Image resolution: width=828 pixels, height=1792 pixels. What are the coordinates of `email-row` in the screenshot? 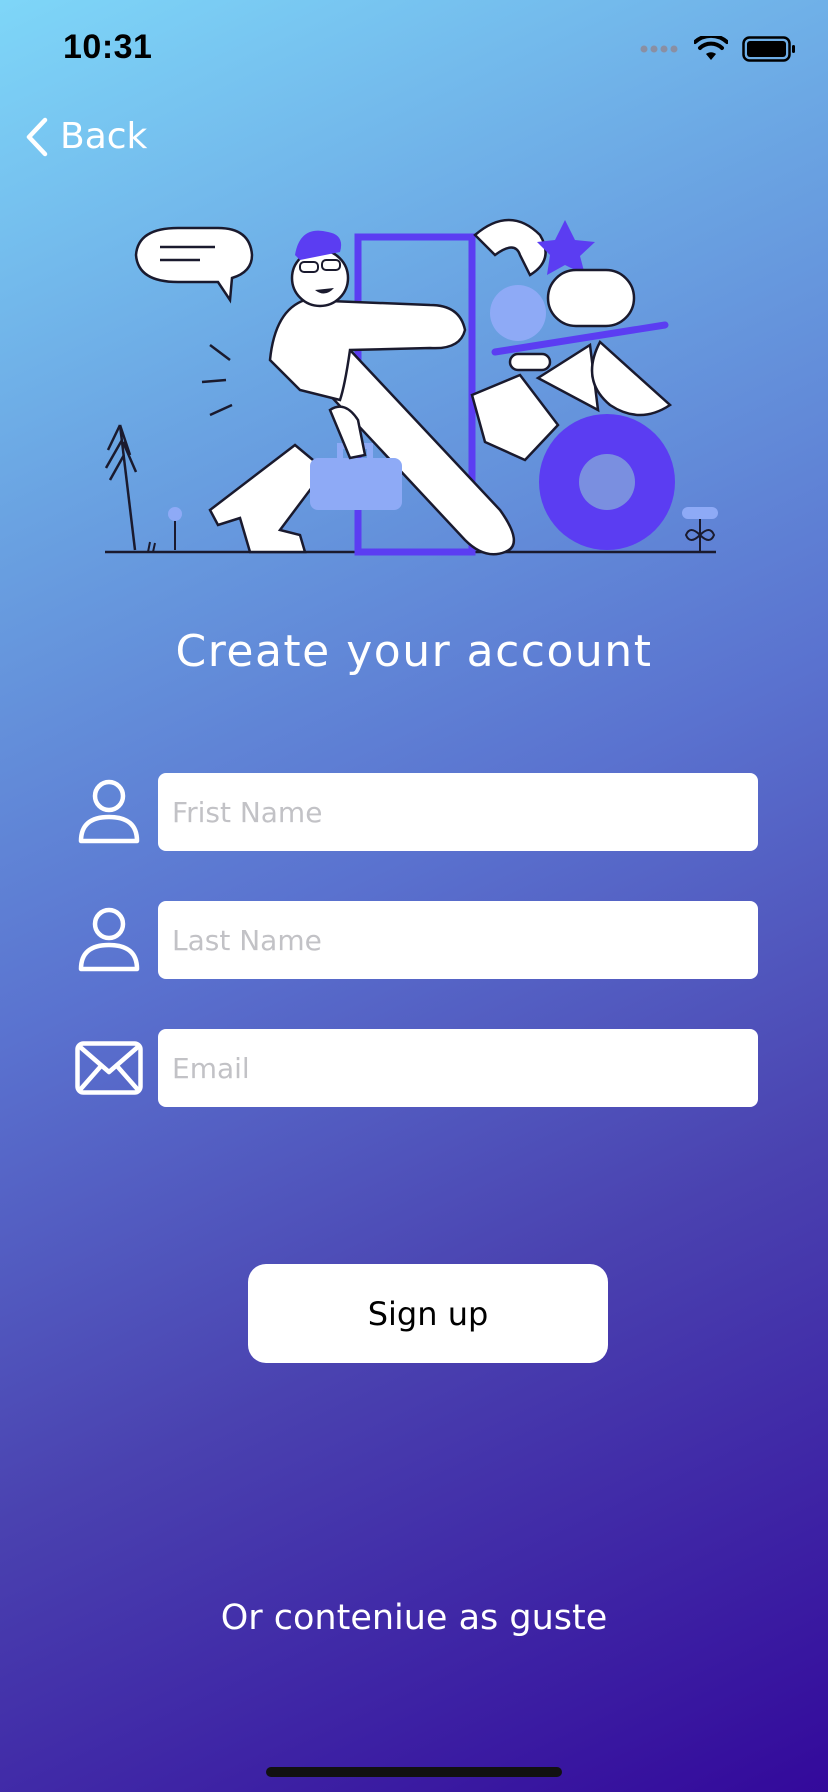 It's located at (417, 1068).